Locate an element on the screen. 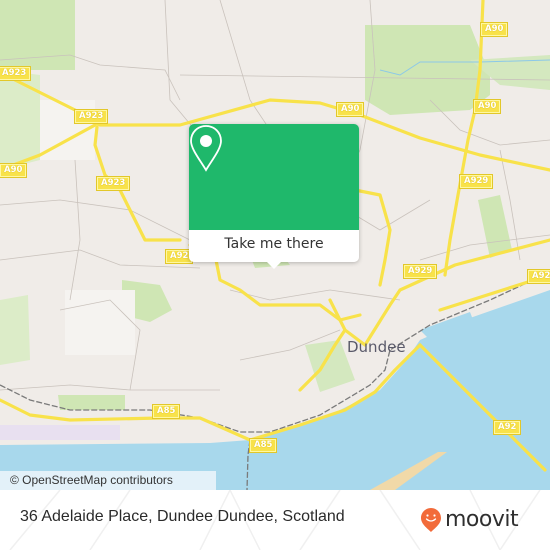 Image resolution: width=550 pixels, height=550 pixels. airport-area is located at coordinates (60, 432).